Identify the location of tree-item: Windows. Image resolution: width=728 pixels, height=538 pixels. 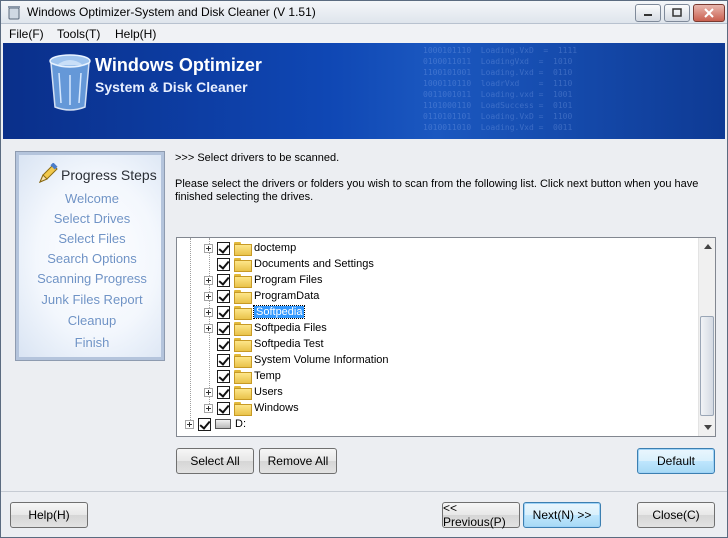
(251, 408).